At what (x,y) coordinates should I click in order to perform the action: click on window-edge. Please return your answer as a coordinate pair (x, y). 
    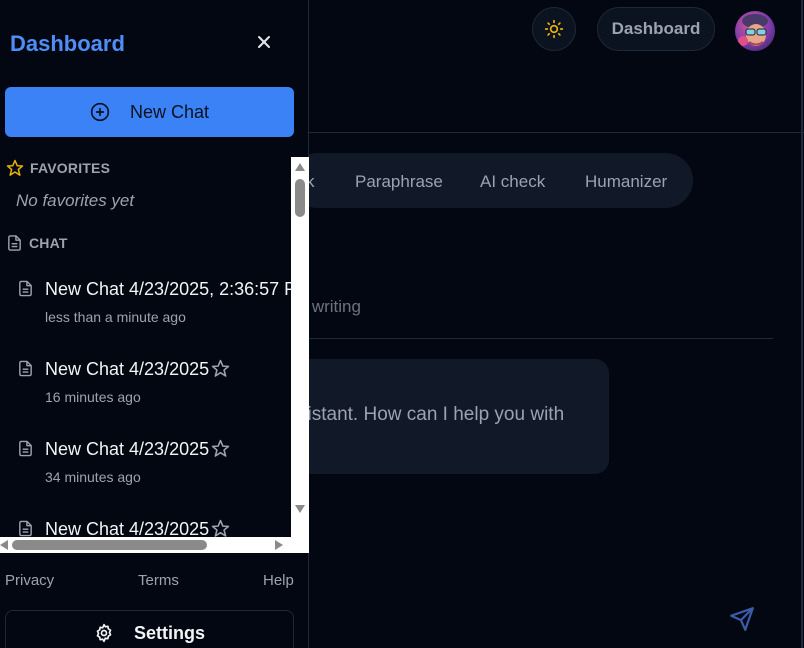
    Looking at the image, I should click on (802, 324).